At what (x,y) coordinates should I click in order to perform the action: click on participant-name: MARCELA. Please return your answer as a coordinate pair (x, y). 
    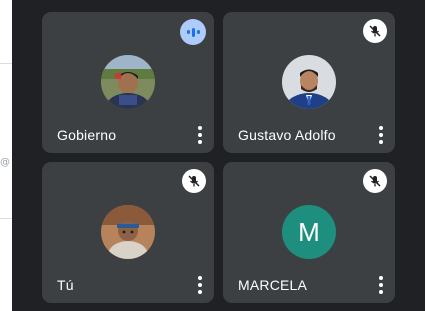
    Looking at the image, I should click on (273, 285).